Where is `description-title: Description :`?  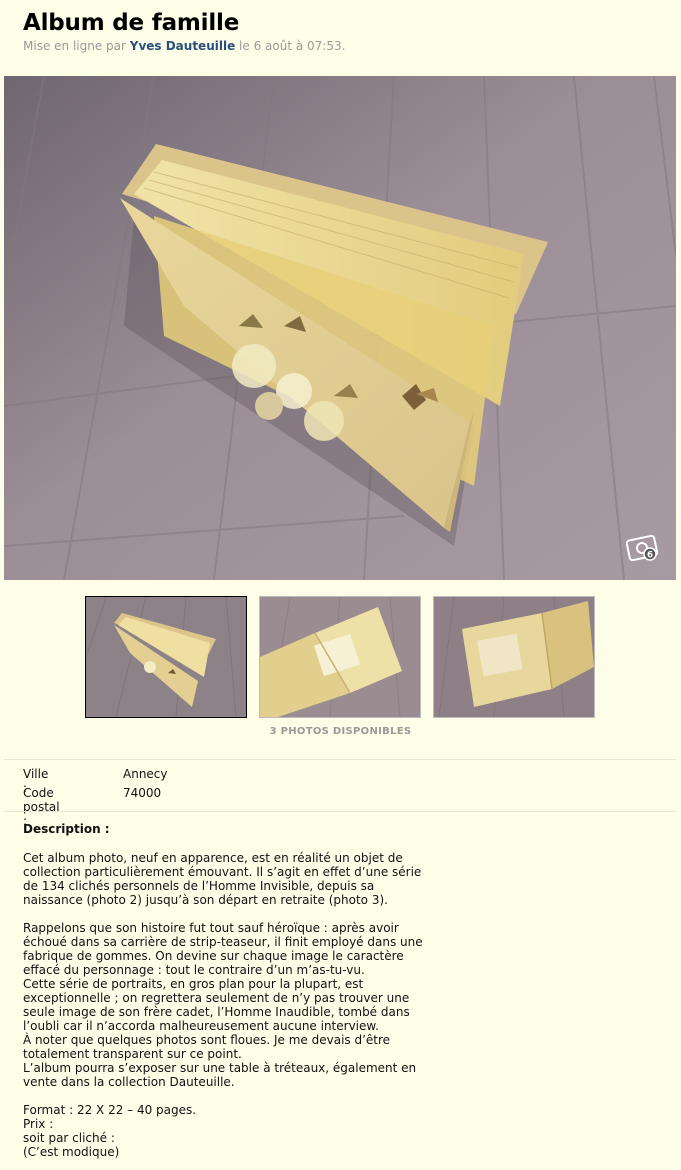 description-title: Description : is located at coordinates (66, 829).